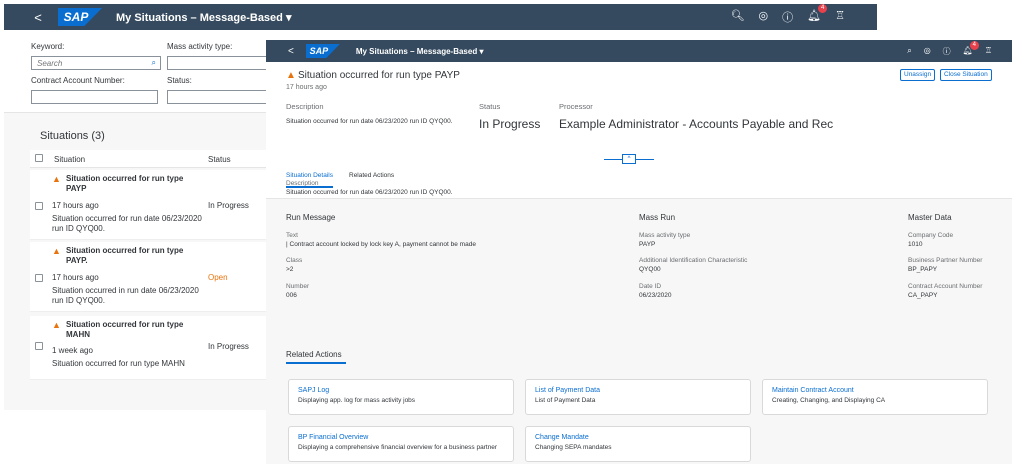 This screenshot has width=1024, height=464. Describe the element at coordinates (945, 260) in the screenshot. I see `bp-number-label: Business Partner Number` at that location.